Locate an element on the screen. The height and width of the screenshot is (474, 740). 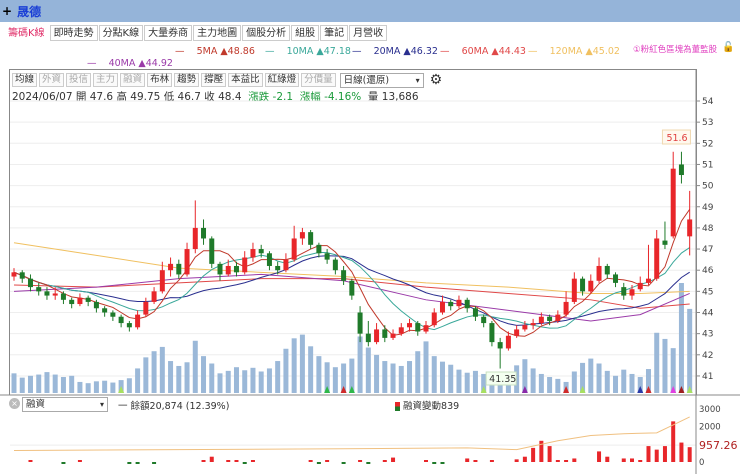
chevron-down-icon: ▾ is located at coordinates (101, 404).